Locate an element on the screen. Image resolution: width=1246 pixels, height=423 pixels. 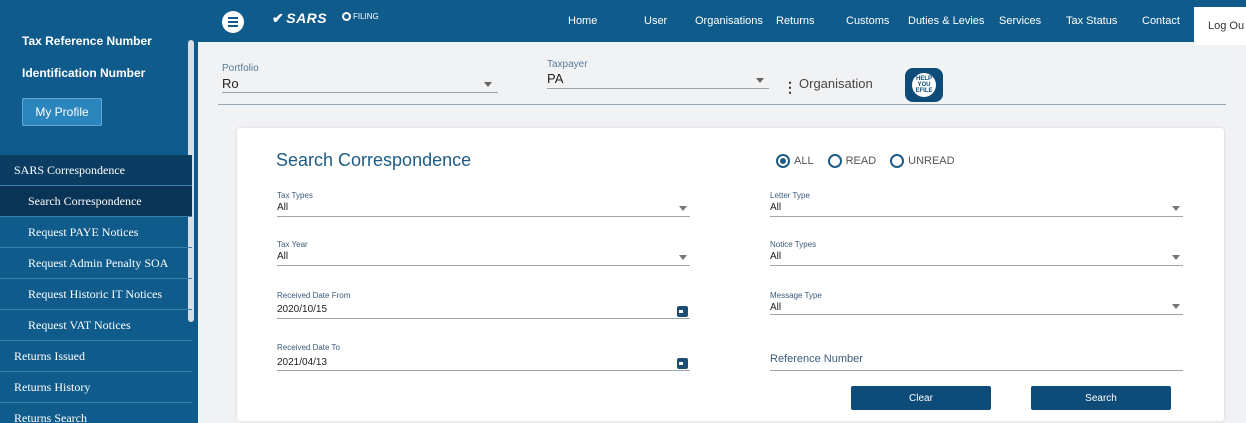
nav-tax-status: Tax Status is located at coordinates (1091, 21).